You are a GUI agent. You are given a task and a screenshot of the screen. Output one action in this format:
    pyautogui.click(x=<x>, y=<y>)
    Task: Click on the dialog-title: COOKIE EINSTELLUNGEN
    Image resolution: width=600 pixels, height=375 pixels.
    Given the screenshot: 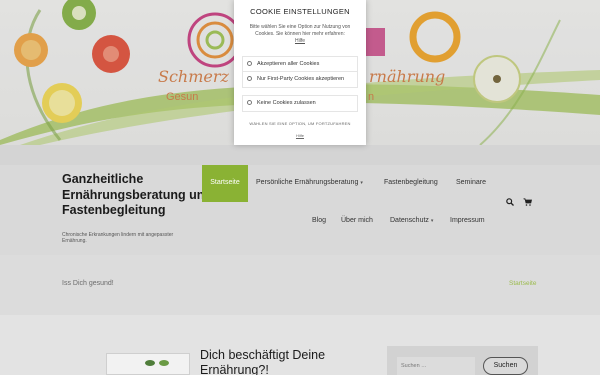 What is the action you would take?
    pyautogui.click(x=300, y=11)
    